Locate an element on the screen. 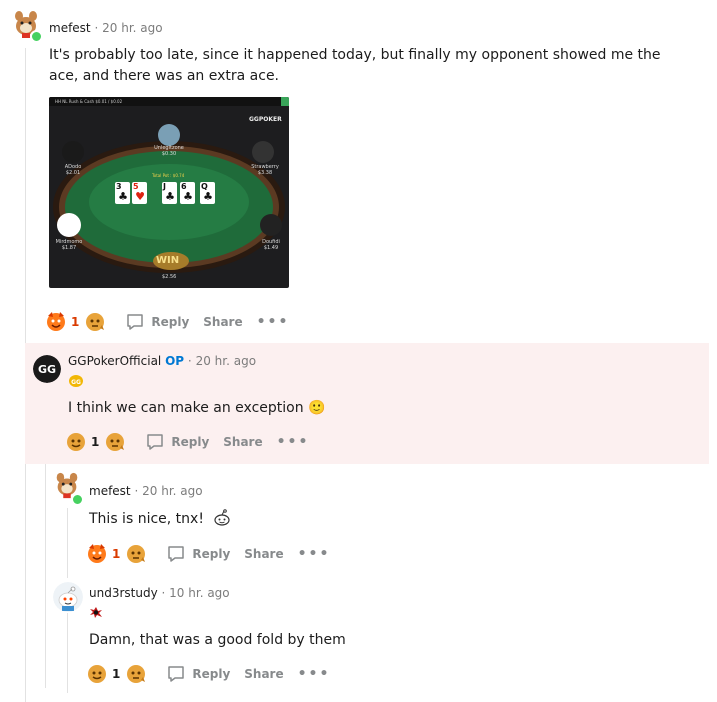 The height and width of the screenshot is (702, 717). comment-meta: GGPokerOfficial OP · 20 hr. ago is located at coordinates (162, 361).